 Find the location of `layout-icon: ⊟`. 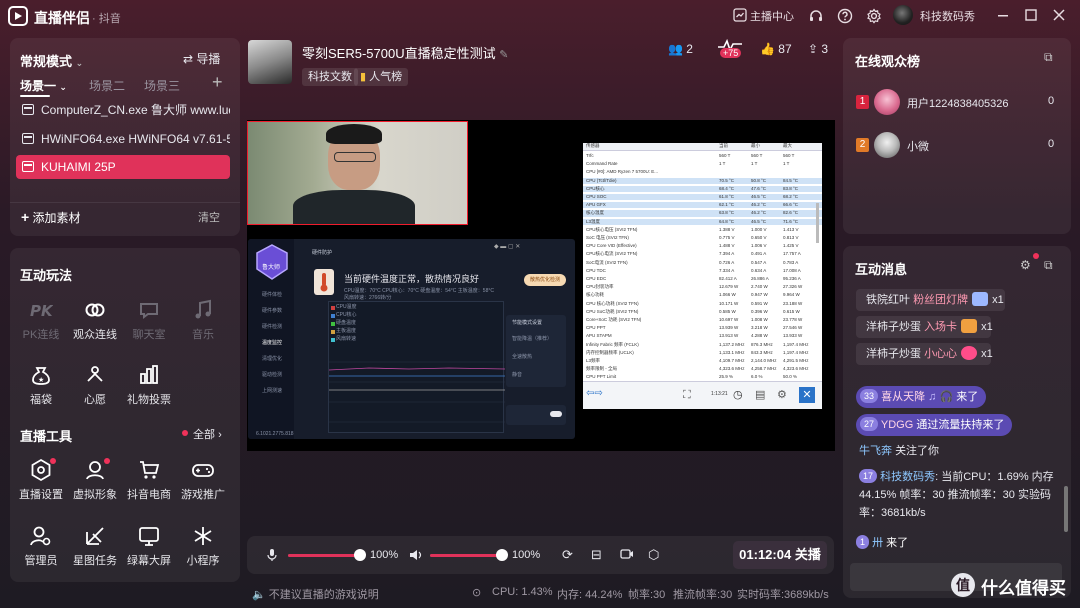

layout-icon: ⊟ is located at coordinates (596, 555).